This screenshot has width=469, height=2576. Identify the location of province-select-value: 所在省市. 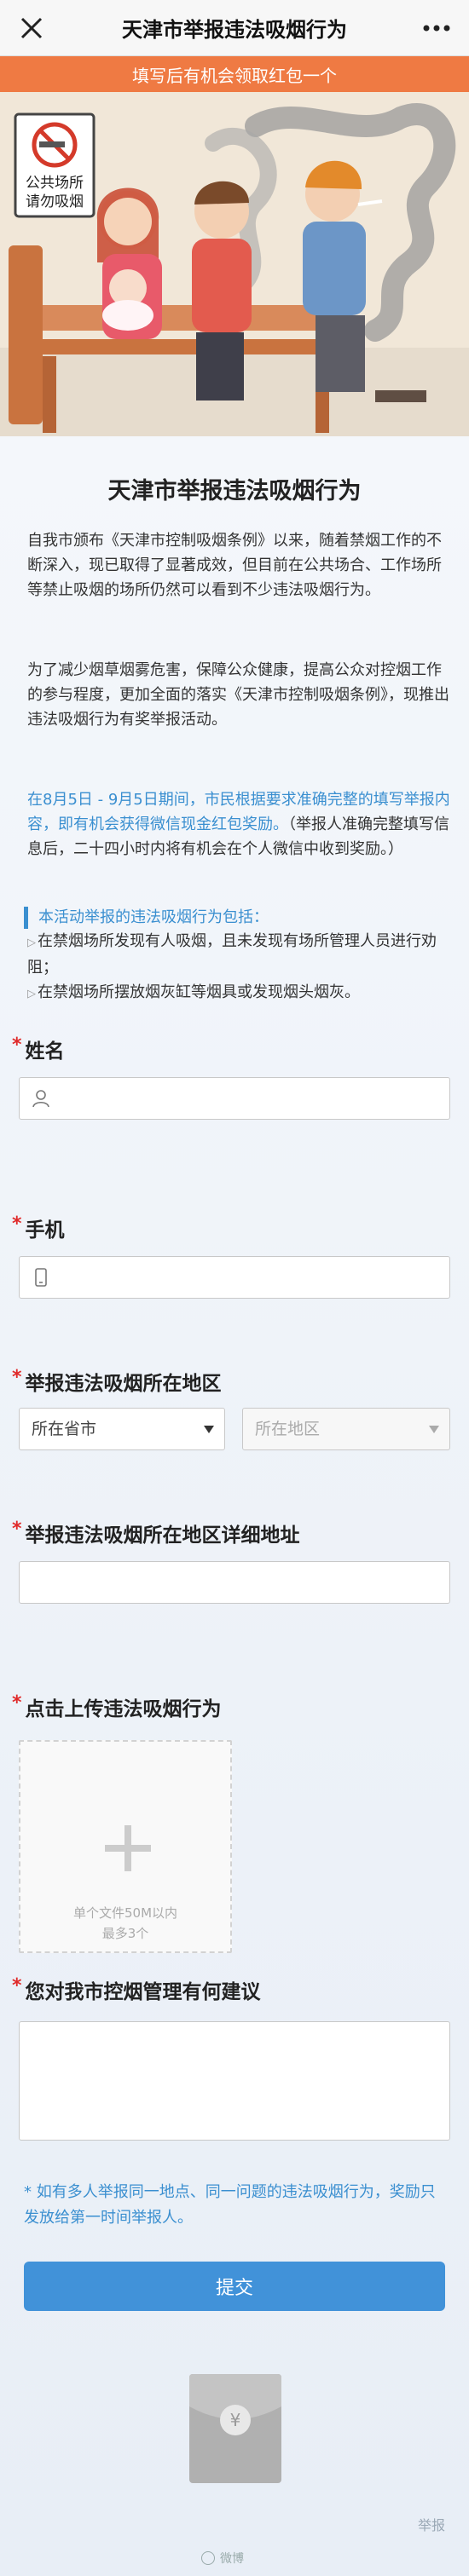
(64, 1429).